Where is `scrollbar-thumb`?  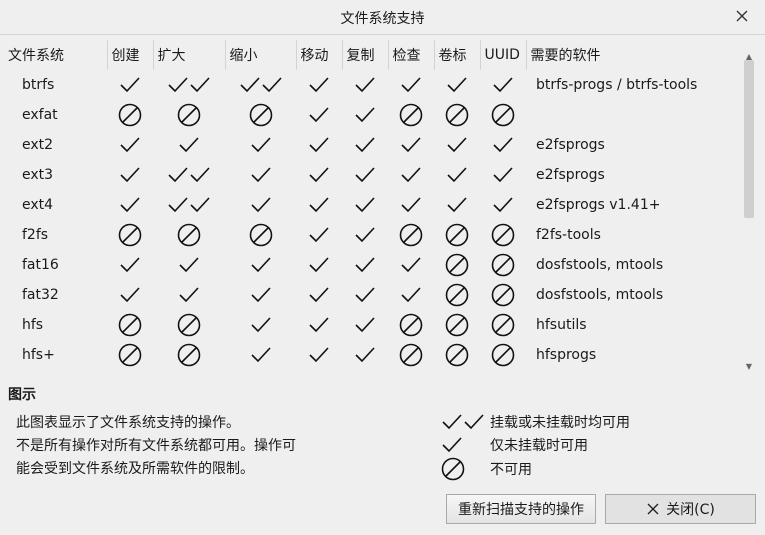
scrollbar-thumb is located at coordinates (749, 139).